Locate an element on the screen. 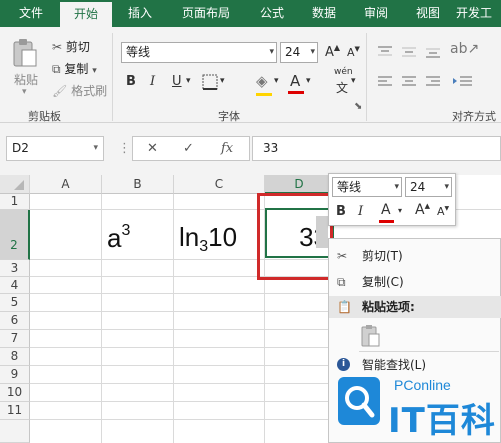 The width and height of the screenshot is (501, 443). copy-button: ⧉ 复制 ▾ is located at coordinates (74, 68).